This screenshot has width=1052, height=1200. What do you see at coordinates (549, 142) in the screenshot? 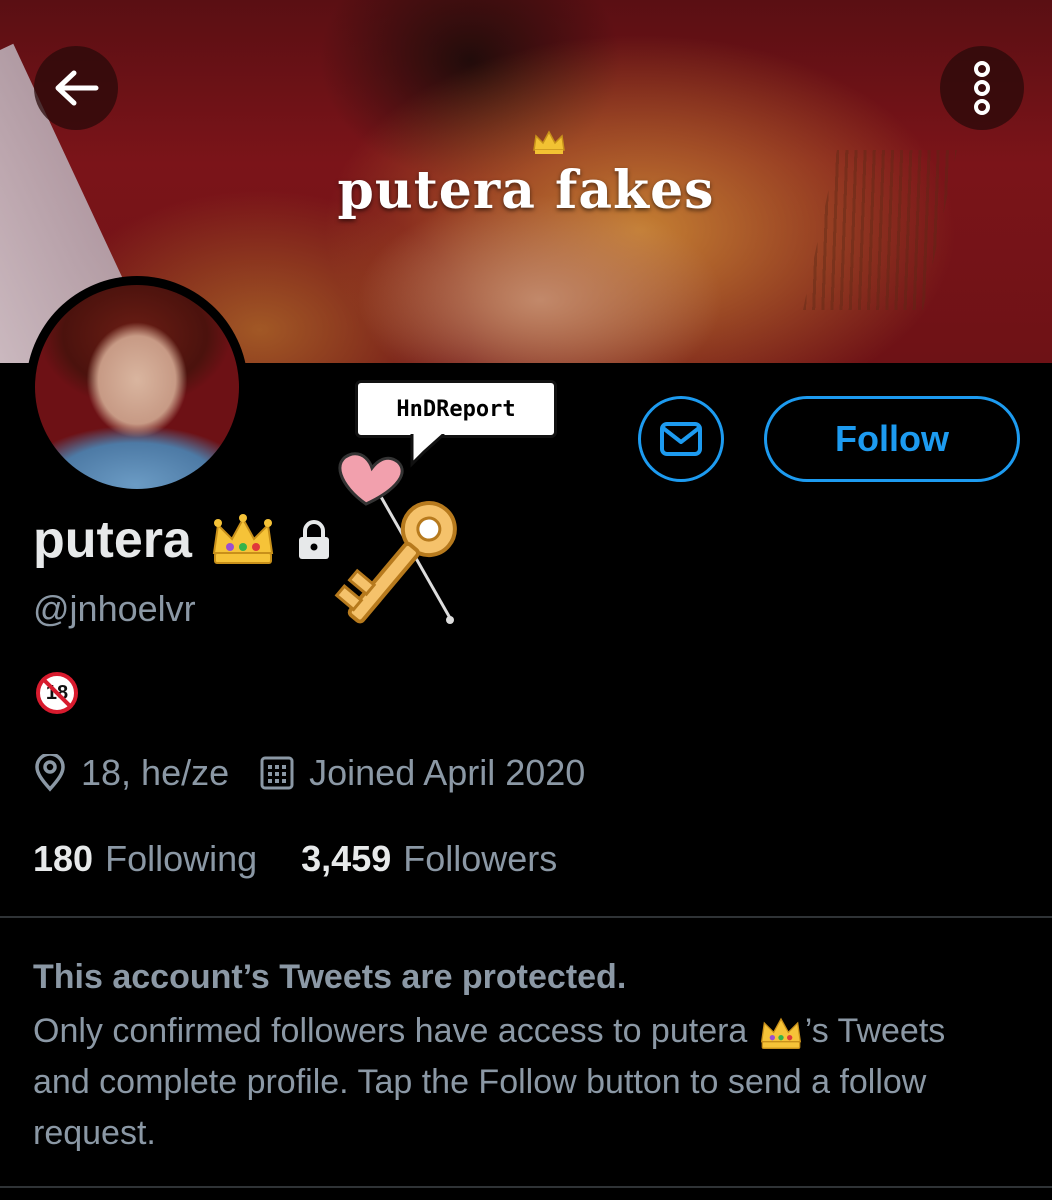
I see `banner-crown-icon` at bounding box center [549, 142].